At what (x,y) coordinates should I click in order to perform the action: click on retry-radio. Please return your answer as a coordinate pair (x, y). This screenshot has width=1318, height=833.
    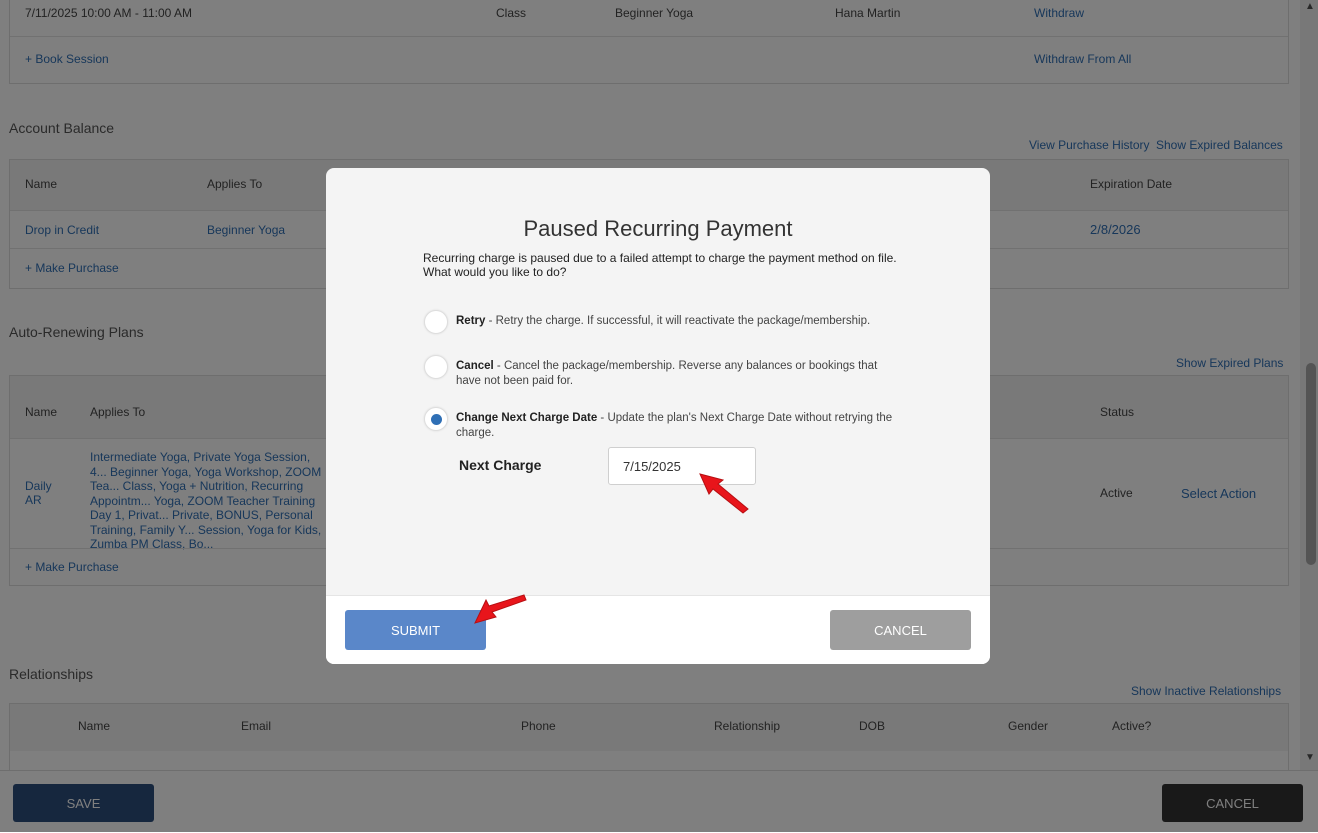
    Looking at the image, I should click on (436, 322).